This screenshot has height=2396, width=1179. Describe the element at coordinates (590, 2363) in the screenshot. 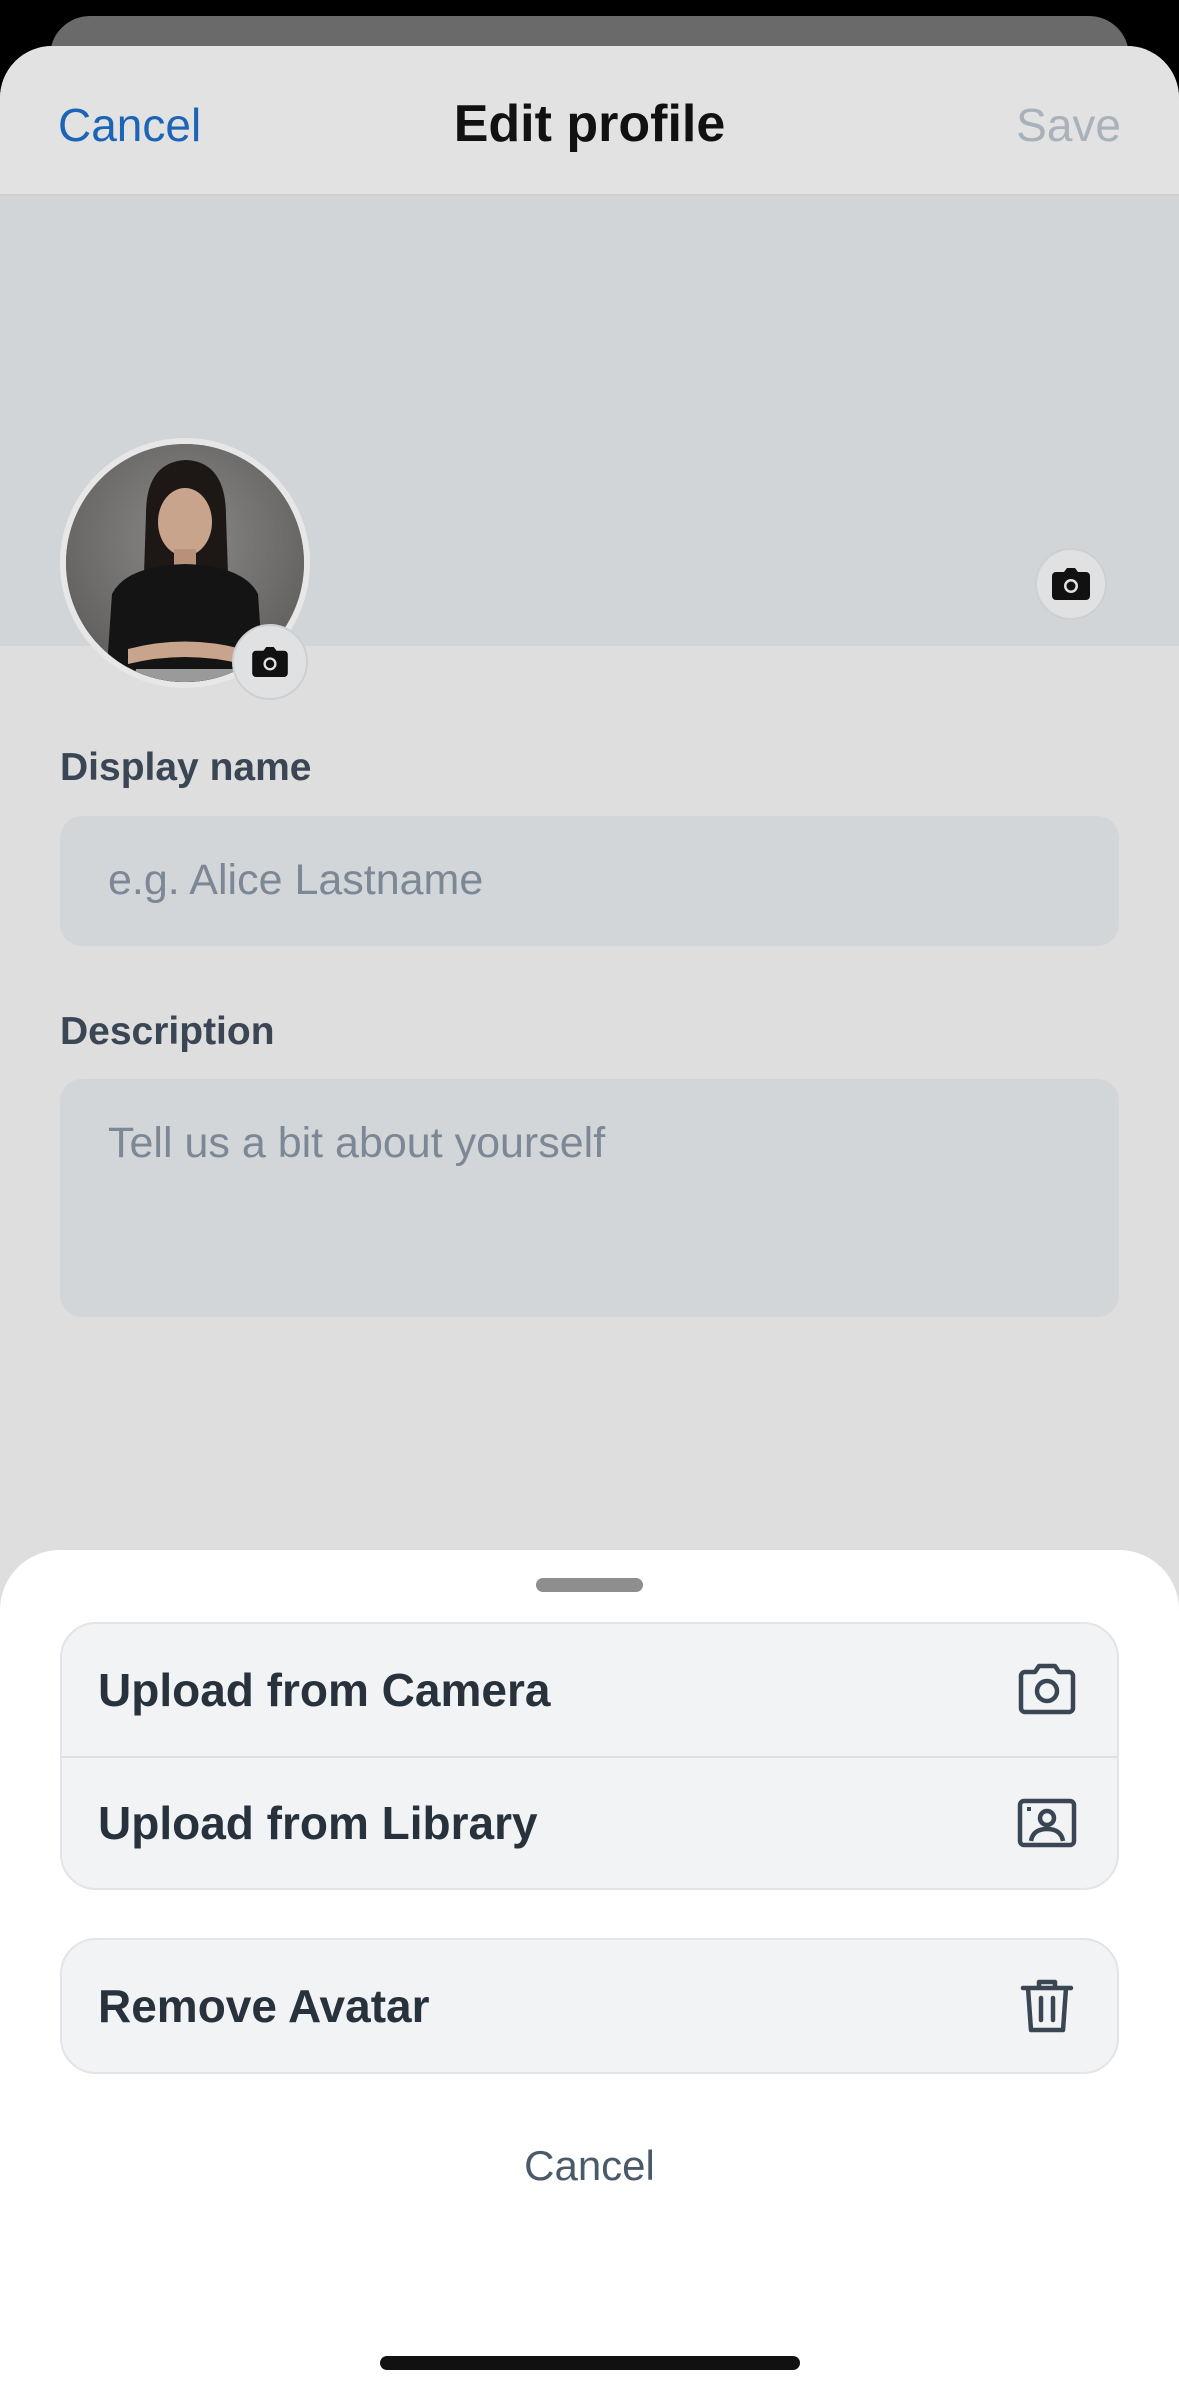

I see `home-indicator` at that location.